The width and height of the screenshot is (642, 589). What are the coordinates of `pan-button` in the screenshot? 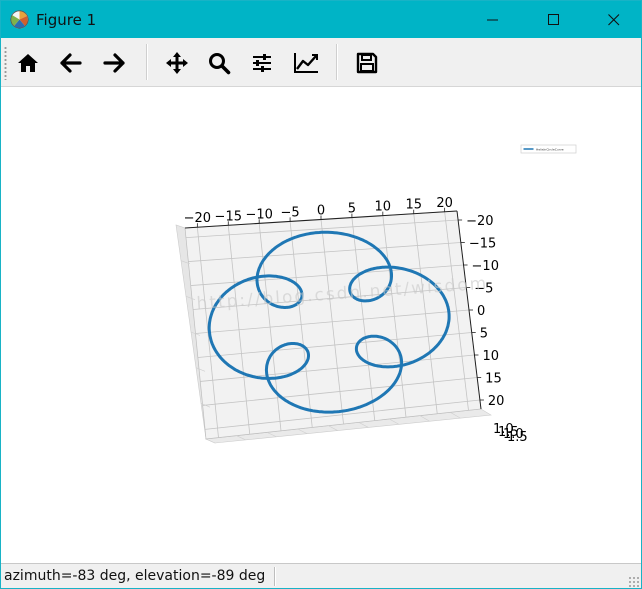 It's located at (177, 63).